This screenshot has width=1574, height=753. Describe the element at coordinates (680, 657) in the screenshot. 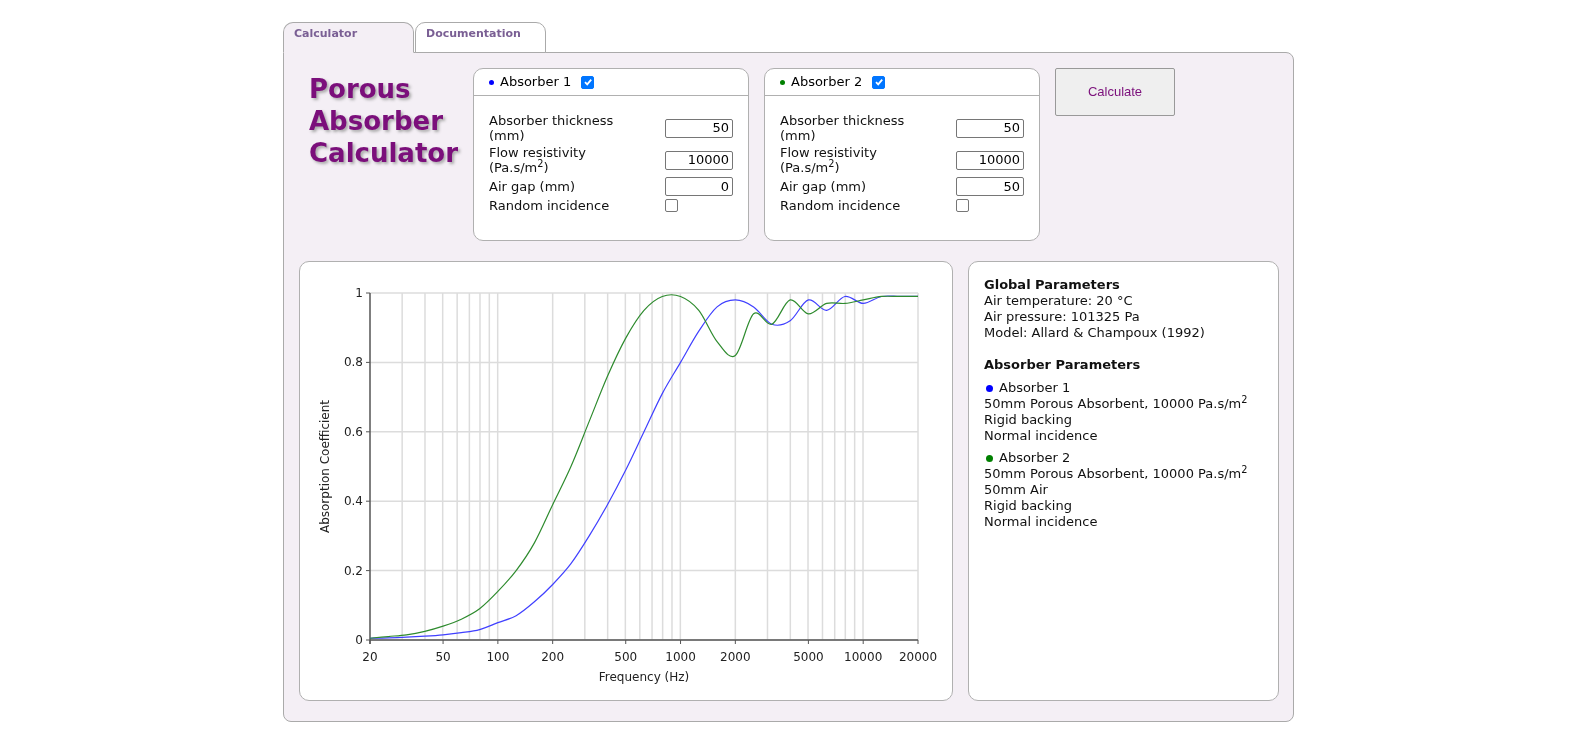

I see `x-tick-label: 1000` at that location.